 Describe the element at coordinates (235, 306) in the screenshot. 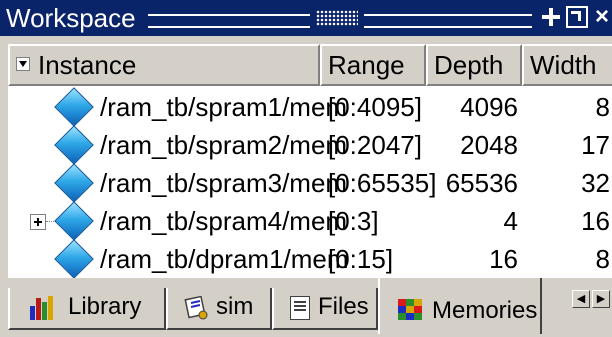

I see `tab-label: sim` at that location.